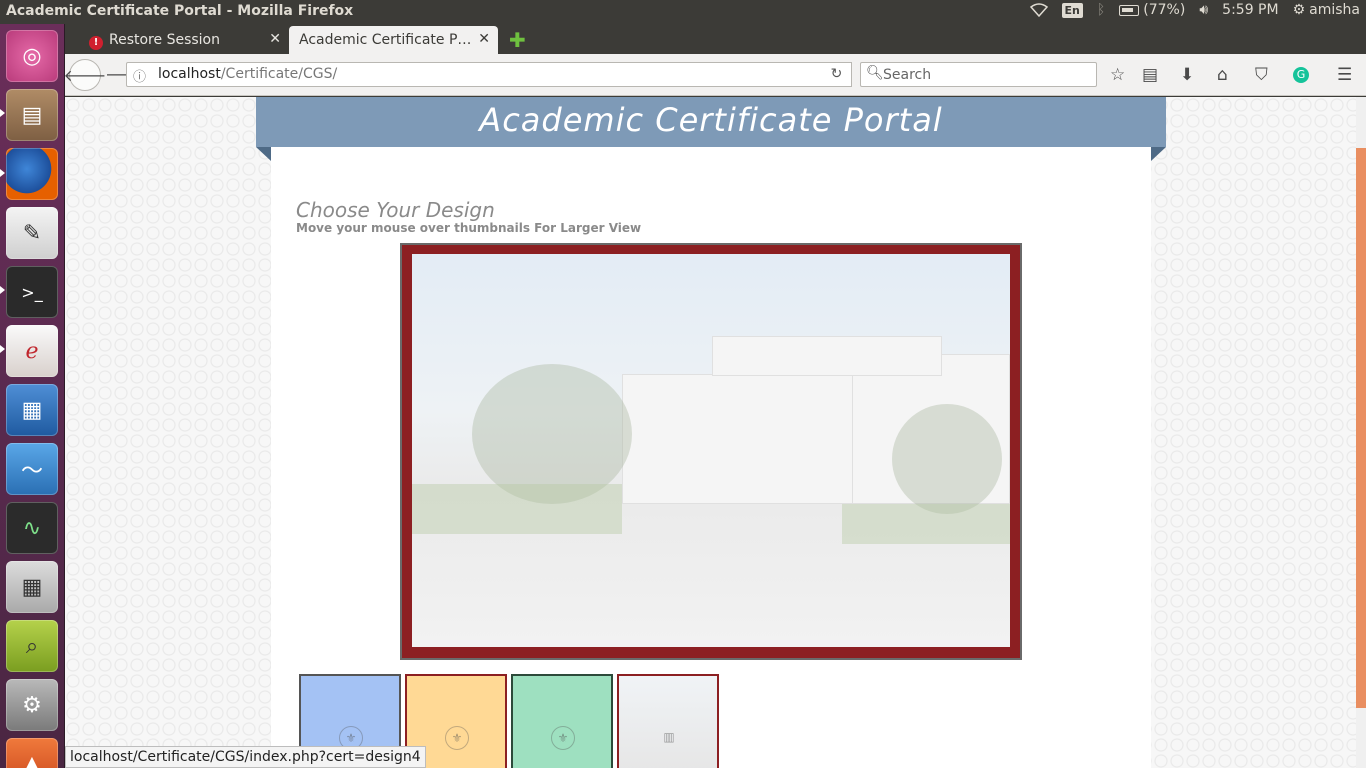  What do you see at coordinates (668, 721) in the screenshot?
I see `thumbnail-design4: ▥` at bounding box center [668, 721].